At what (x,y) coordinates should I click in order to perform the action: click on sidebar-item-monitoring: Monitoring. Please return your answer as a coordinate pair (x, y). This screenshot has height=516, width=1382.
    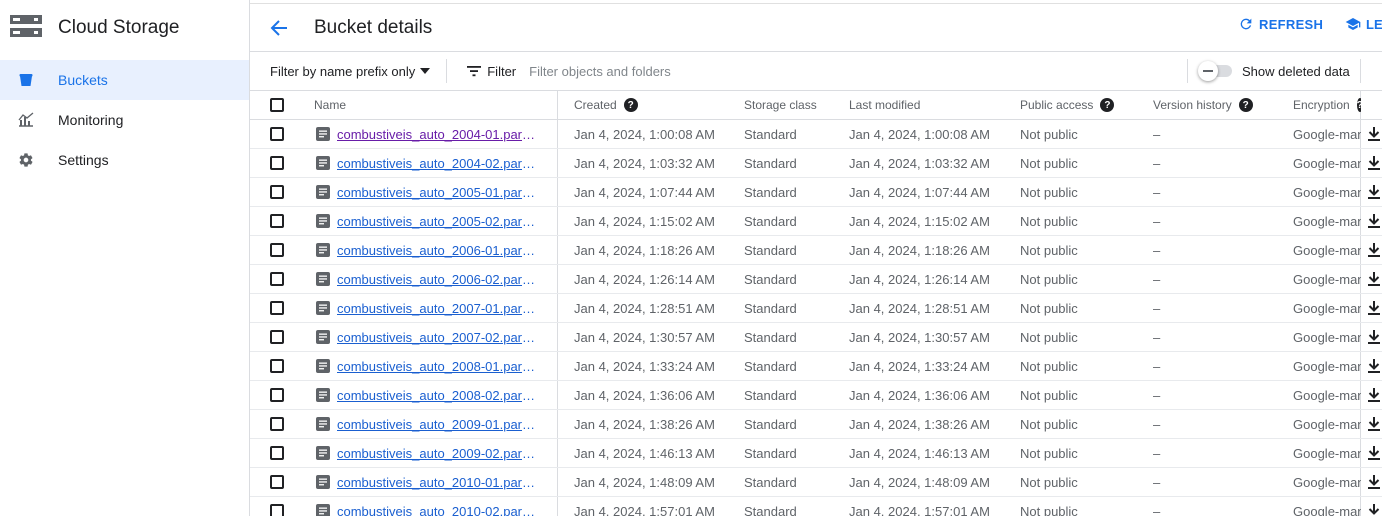
    Looking at the image, I should click on (124, 120).